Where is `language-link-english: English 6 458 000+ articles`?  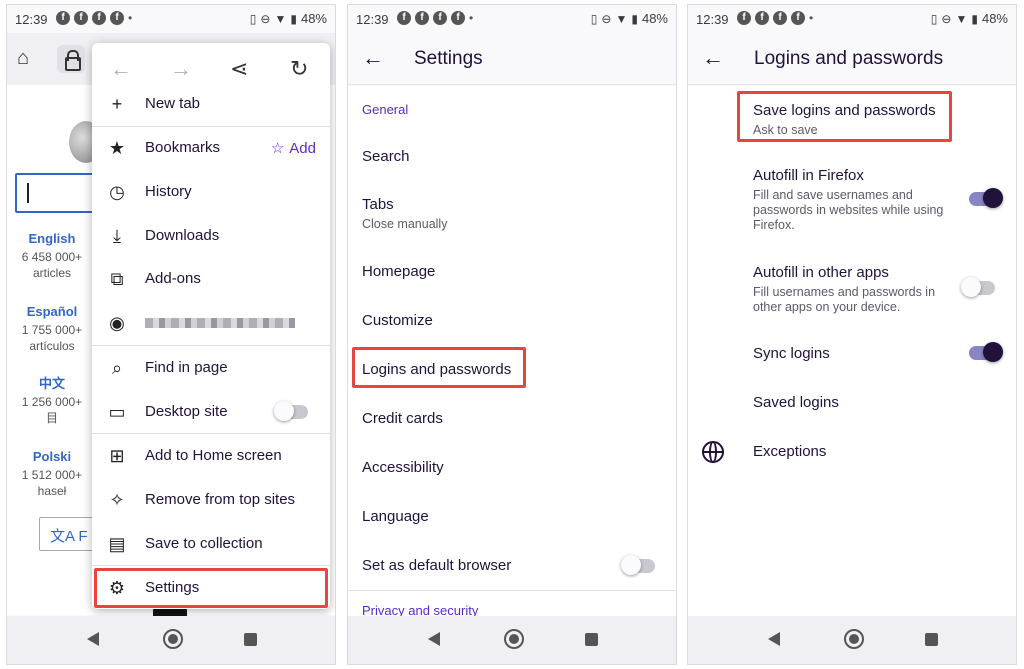
language-link-english: English 6 458 000+ articles is located at coordinates (52, 256).